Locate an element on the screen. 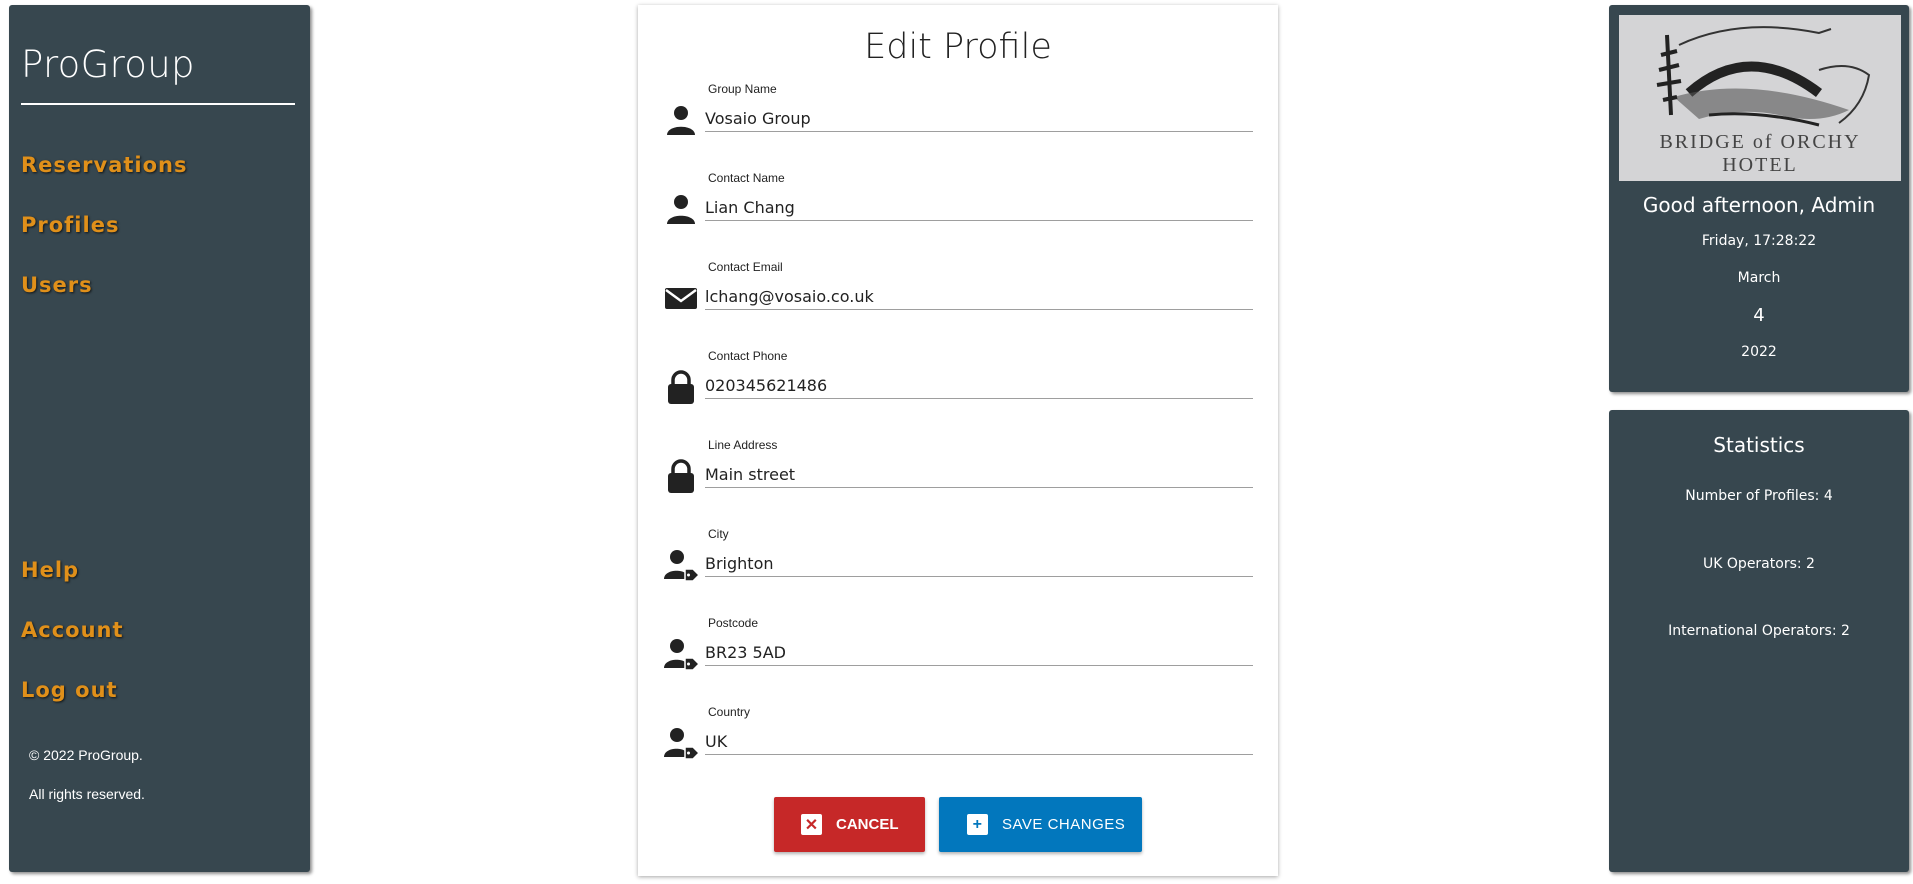  nav-profiles: Profiles is located at coordinates (70, 225).